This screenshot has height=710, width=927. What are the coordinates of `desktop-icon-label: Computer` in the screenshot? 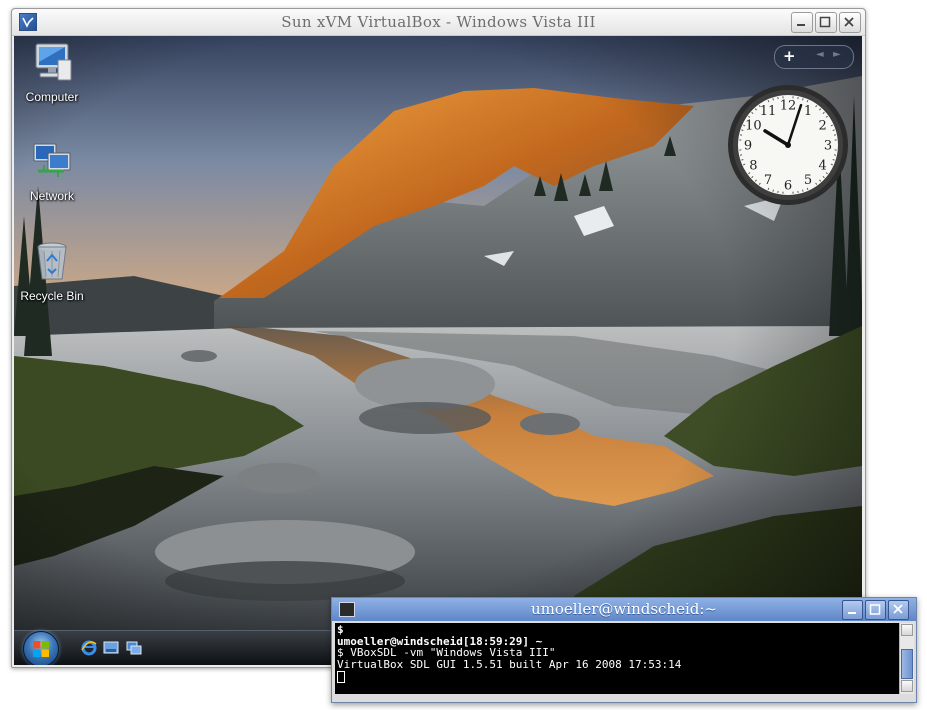 It's located at (52, 97).